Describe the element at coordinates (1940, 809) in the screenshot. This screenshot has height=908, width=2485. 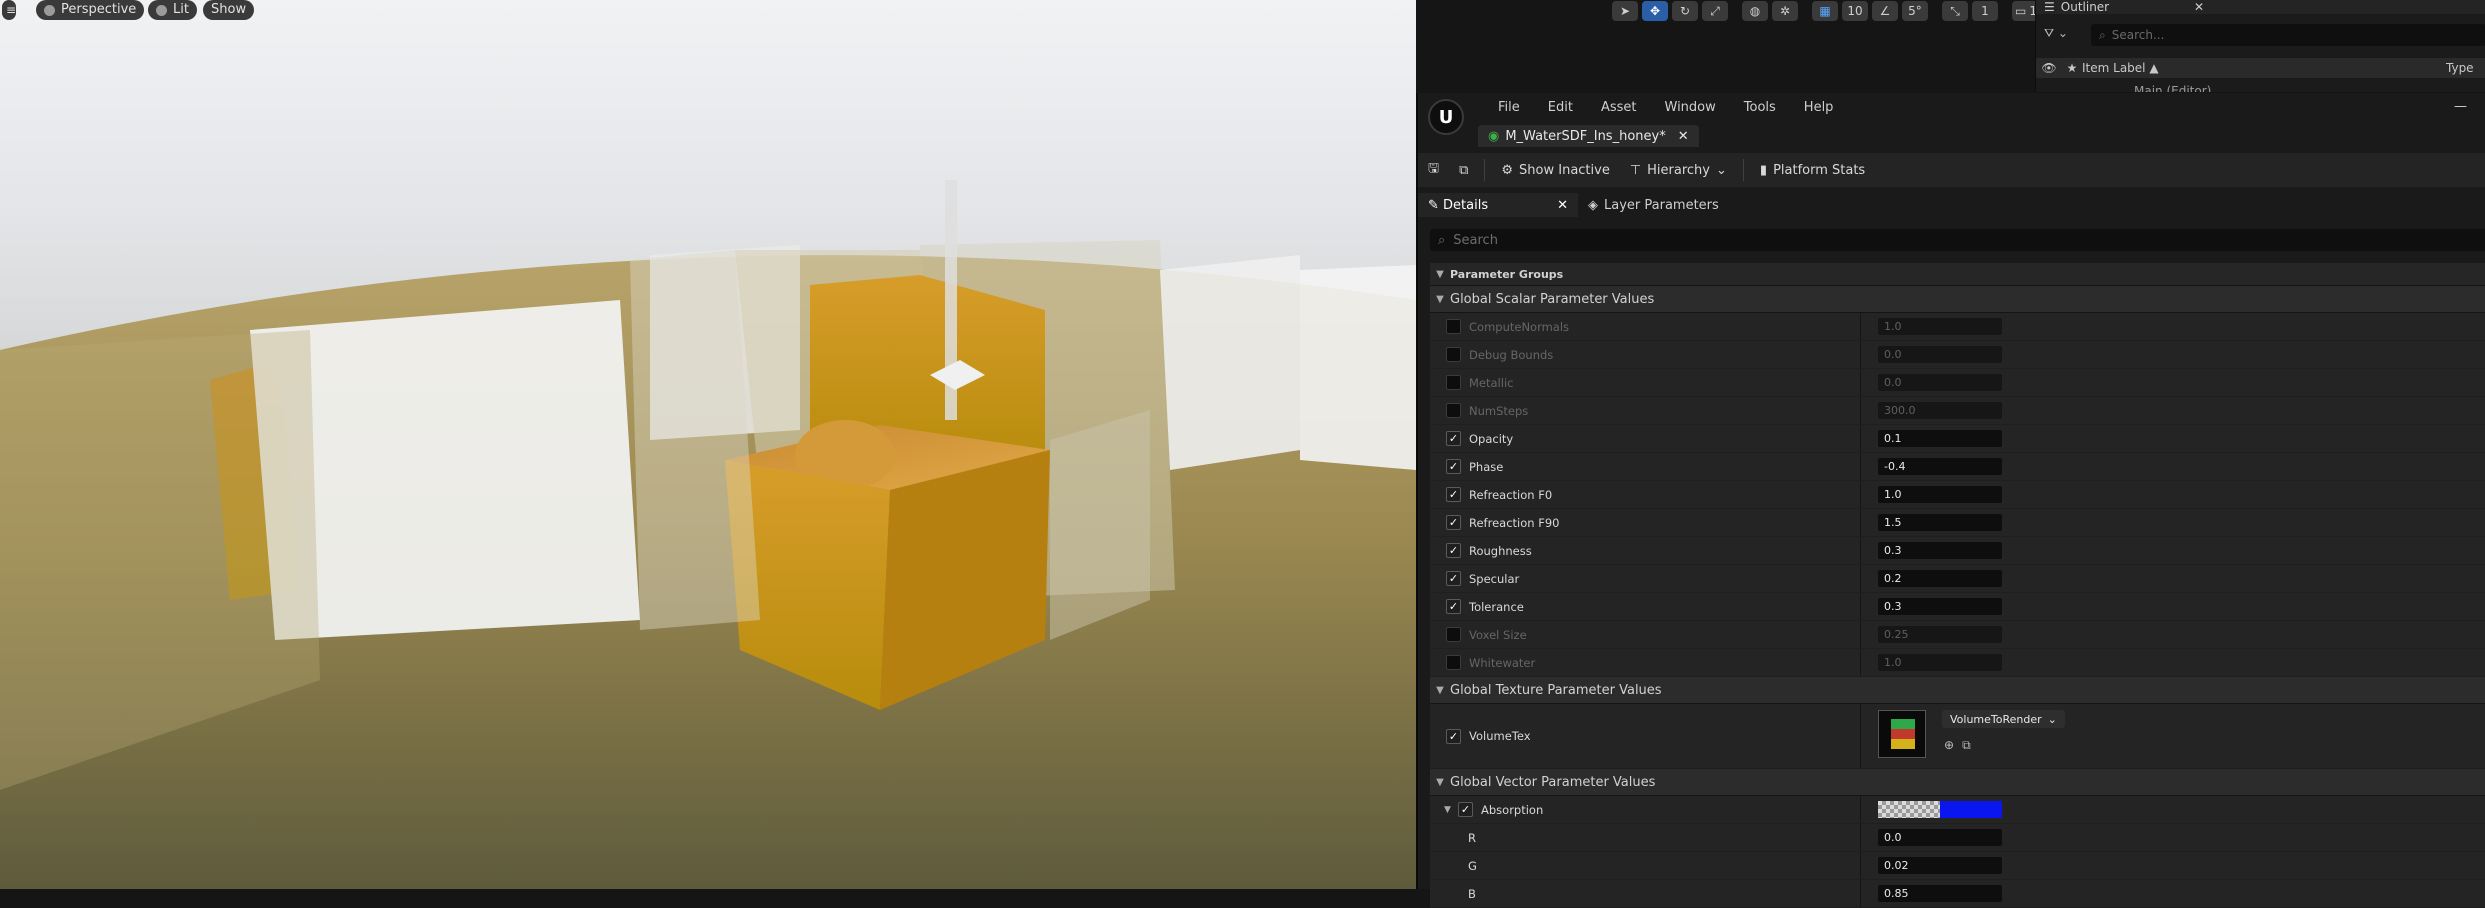
I see `color-swatch` at that location.